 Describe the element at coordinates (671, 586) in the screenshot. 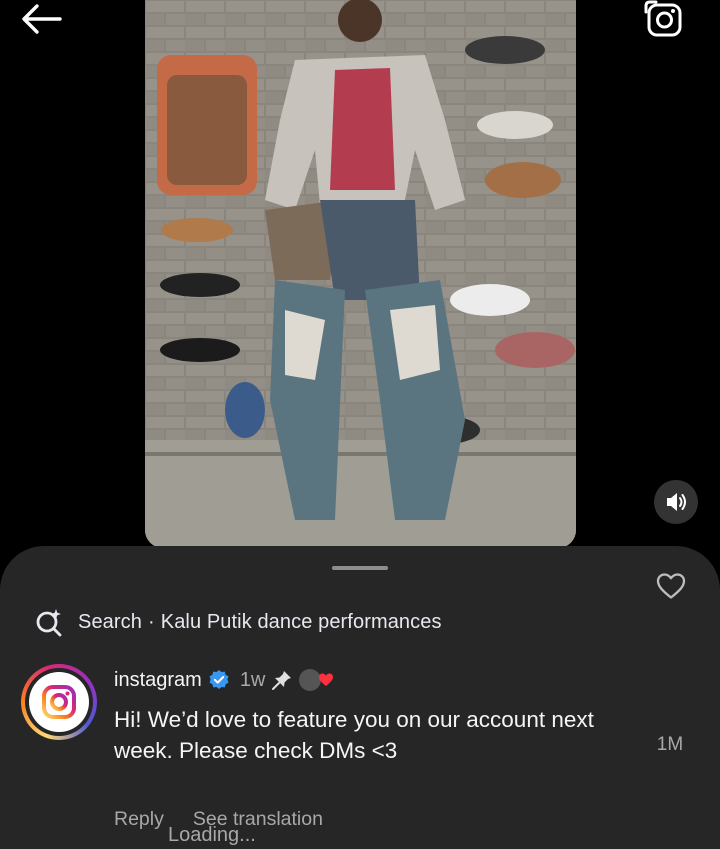

I see `heart-outline-icon` at that location.